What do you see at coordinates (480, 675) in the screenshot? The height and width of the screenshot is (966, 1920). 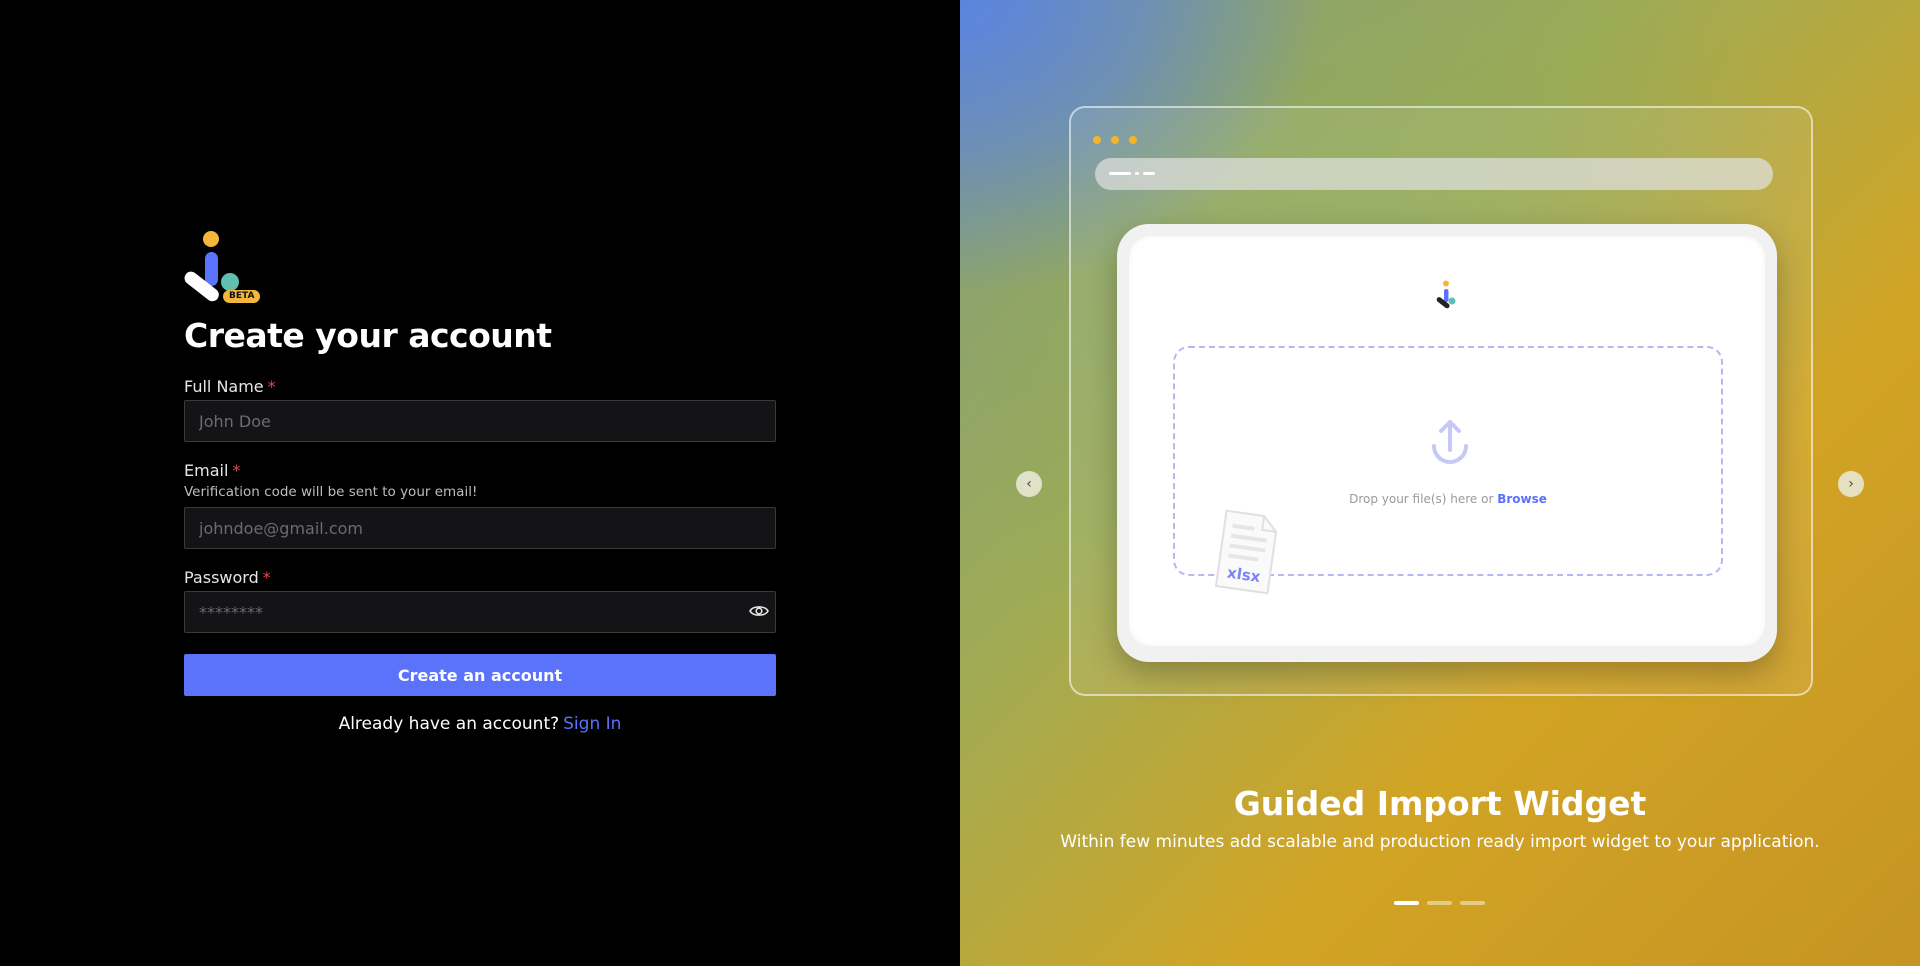 I see `create-account-button: Create an account` at bounding box center [480, 675].